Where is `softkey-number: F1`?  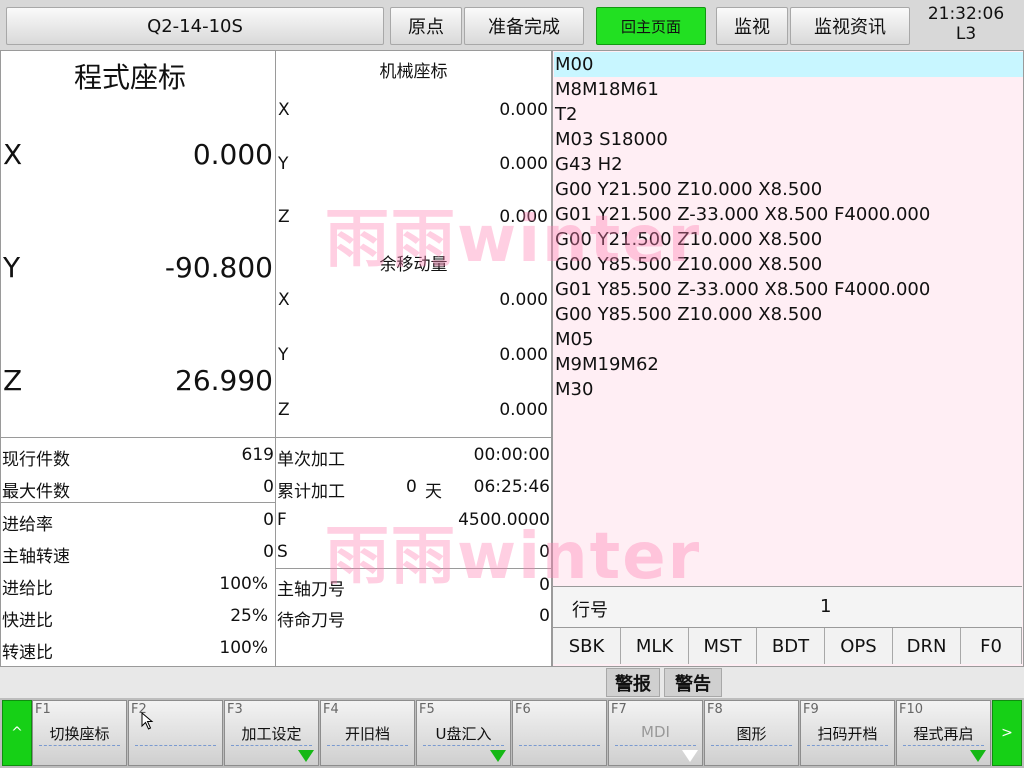
softkey-number: F1 is located at coordinates (43, 709).